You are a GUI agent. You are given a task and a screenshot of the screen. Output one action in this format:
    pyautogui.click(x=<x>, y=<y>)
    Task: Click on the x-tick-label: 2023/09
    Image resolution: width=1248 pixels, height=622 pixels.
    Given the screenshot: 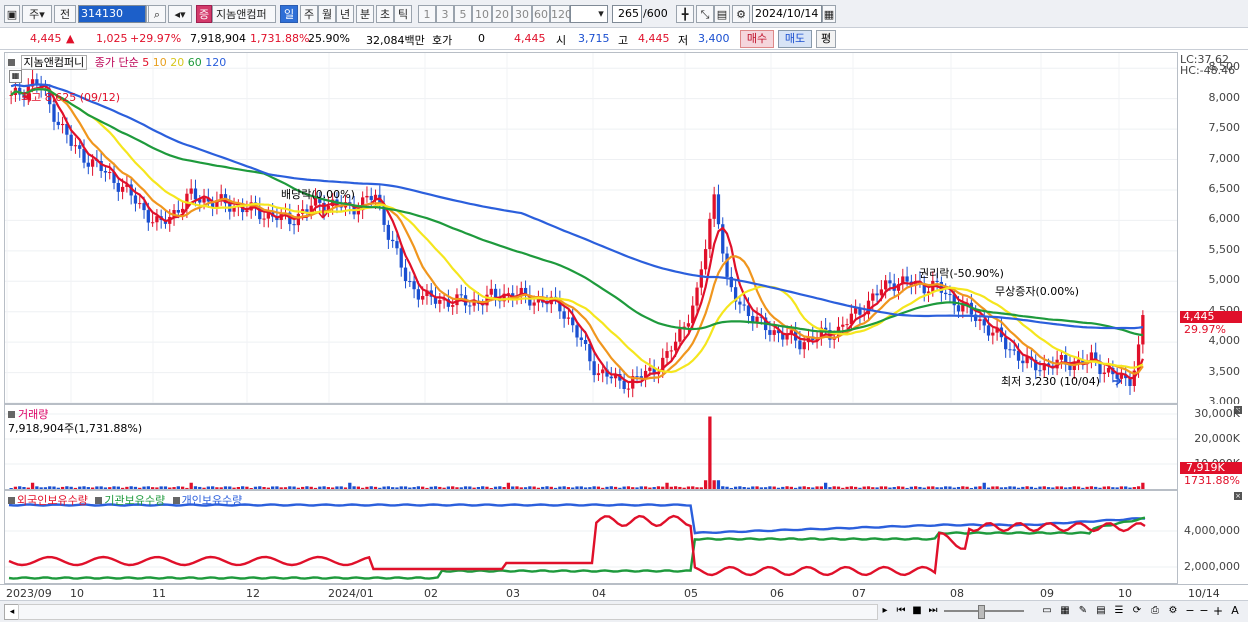 What is the action you would take?
    pyautogui.click(x=29, y=593)
    